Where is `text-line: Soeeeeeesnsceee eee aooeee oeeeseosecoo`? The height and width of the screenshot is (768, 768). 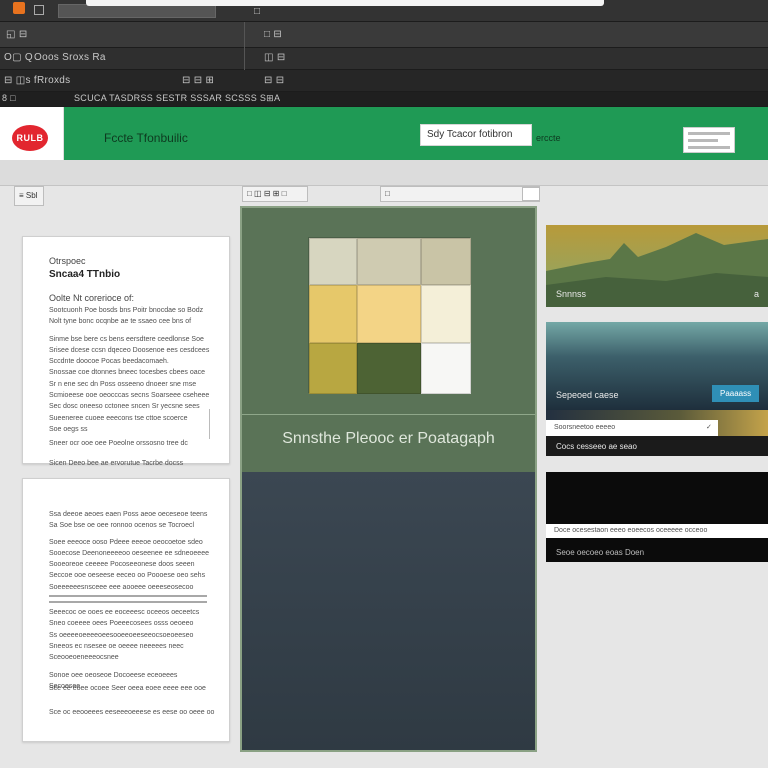
text-line: Soeeeeeesnsceee eee aooeee oeeeseosecoo is located at coordinates (121, 587).